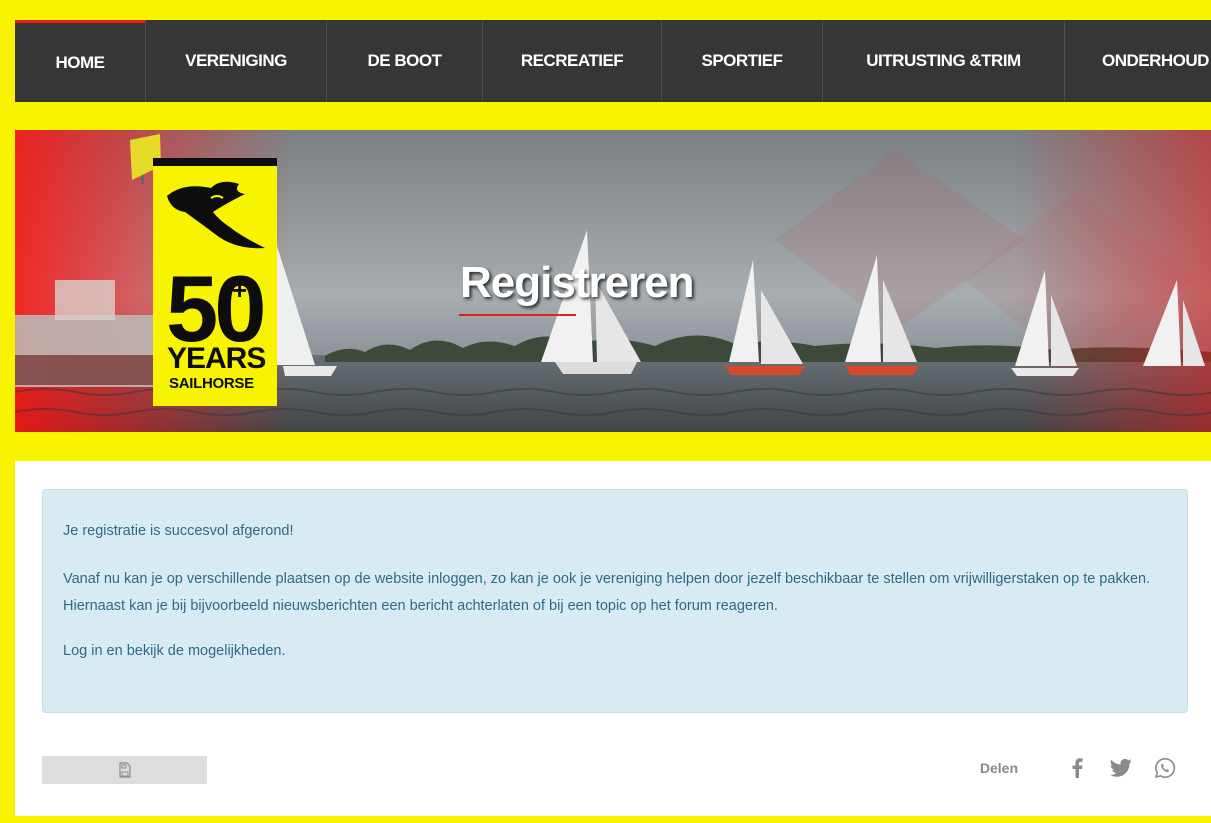 The image size is (1211, 823). Describe the element at coordinates (1138, 61) in the screenshot. I see `nav-item-onderhoud: ONDERHOUD` at that location.